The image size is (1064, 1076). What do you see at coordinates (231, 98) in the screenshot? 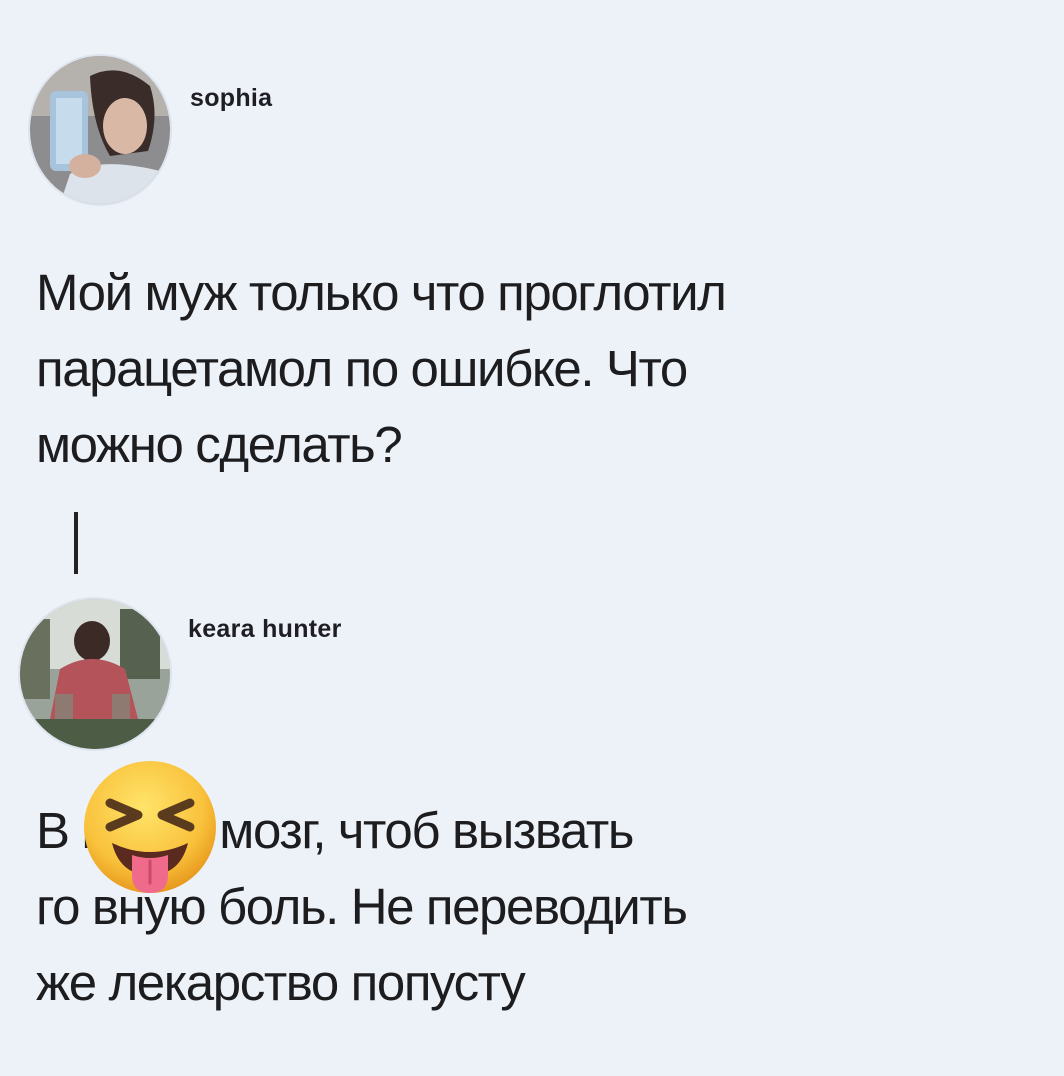
I see `post-author-username: sophia` at bounding box center [231, 98].